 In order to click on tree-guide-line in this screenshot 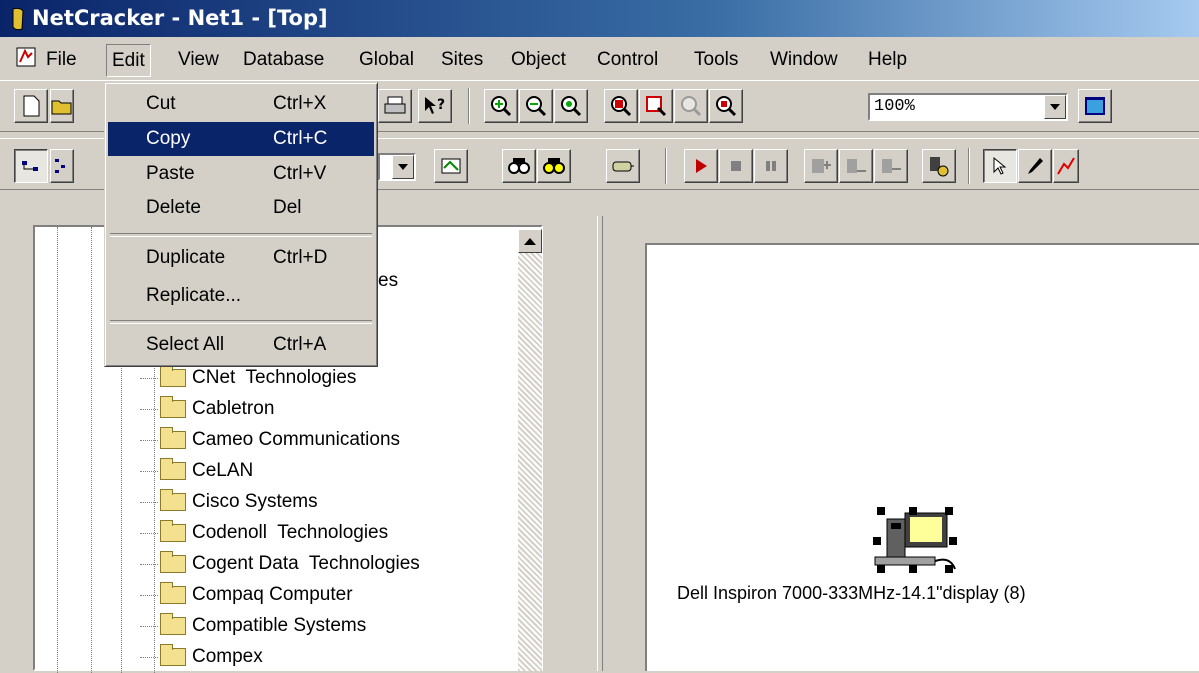, I will do `click(91, 450)`.